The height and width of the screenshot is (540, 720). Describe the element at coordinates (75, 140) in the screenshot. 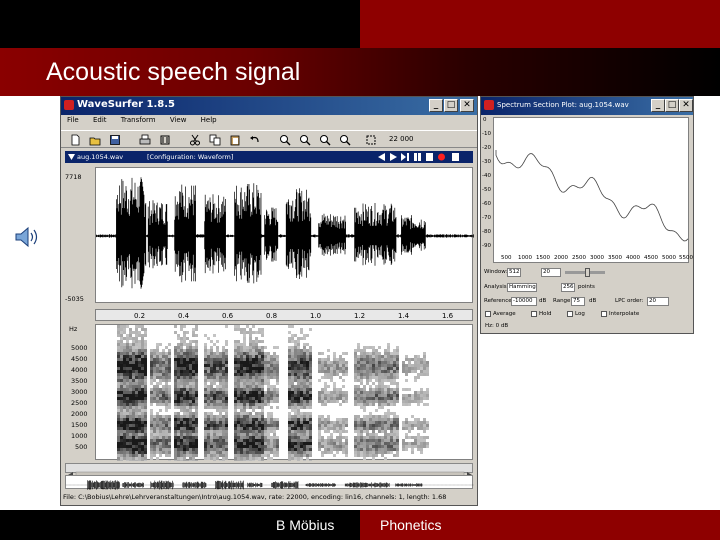

I see `new-file-icon` at that location.